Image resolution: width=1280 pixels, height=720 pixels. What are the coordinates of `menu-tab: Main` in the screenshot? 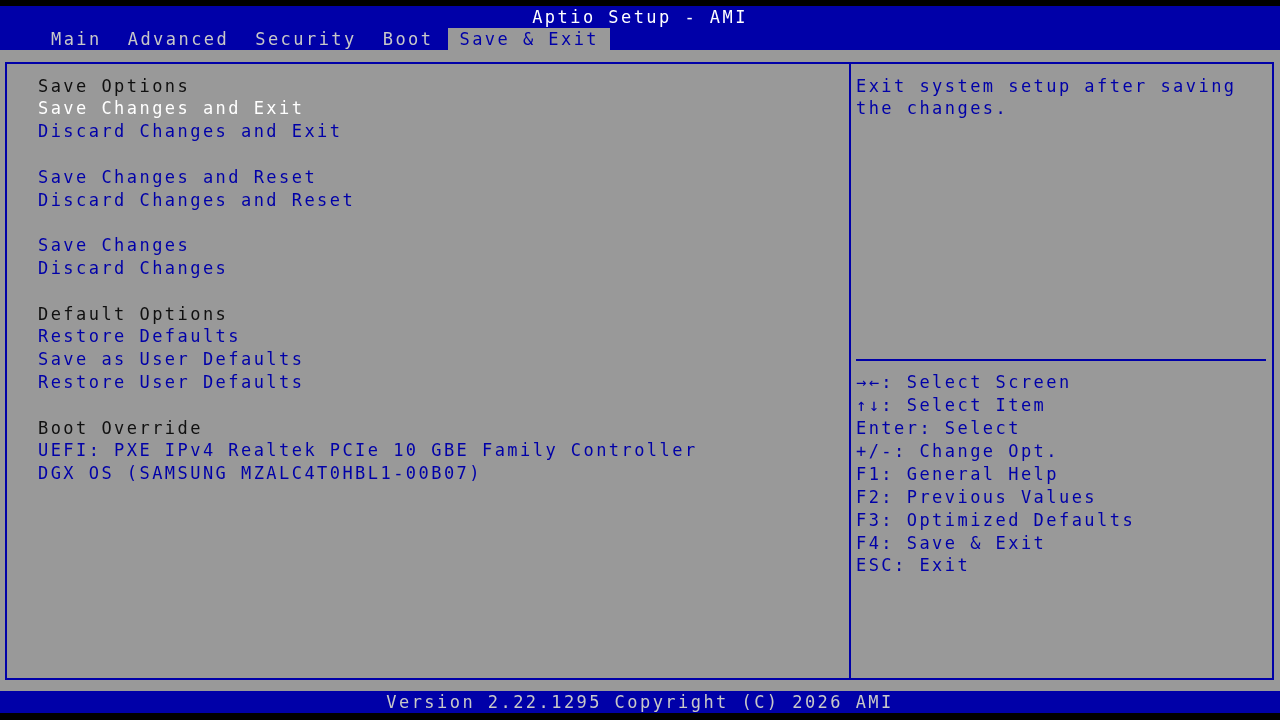 It's located at (76, 39).